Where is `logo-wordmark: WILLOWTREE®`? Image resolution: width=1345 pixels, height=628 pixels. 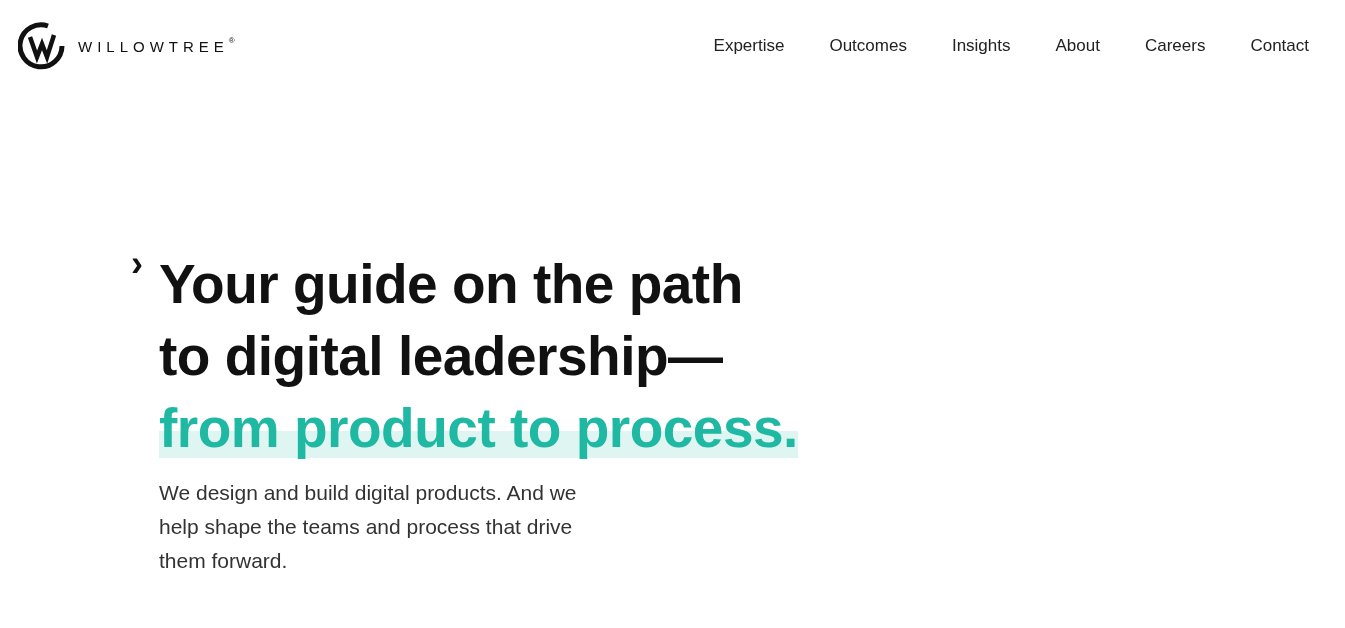 logo-wordmark: WILLOWTREE® is located at coordinates (156, 46).